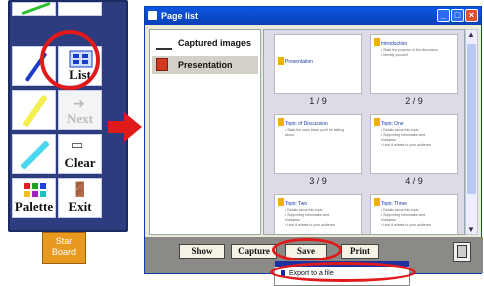 The height and width of the screenshot is (286, 484). I want to click on thumbnail-title: Topic of Discussion, so click(306, 124).